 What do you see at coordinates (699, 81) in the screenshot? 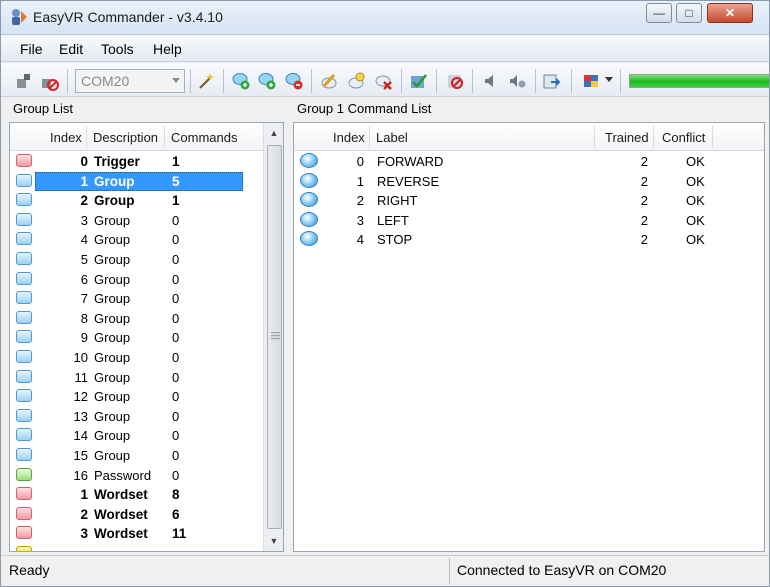
I see `connection-progress-bar` at bounding box center [699, 81].